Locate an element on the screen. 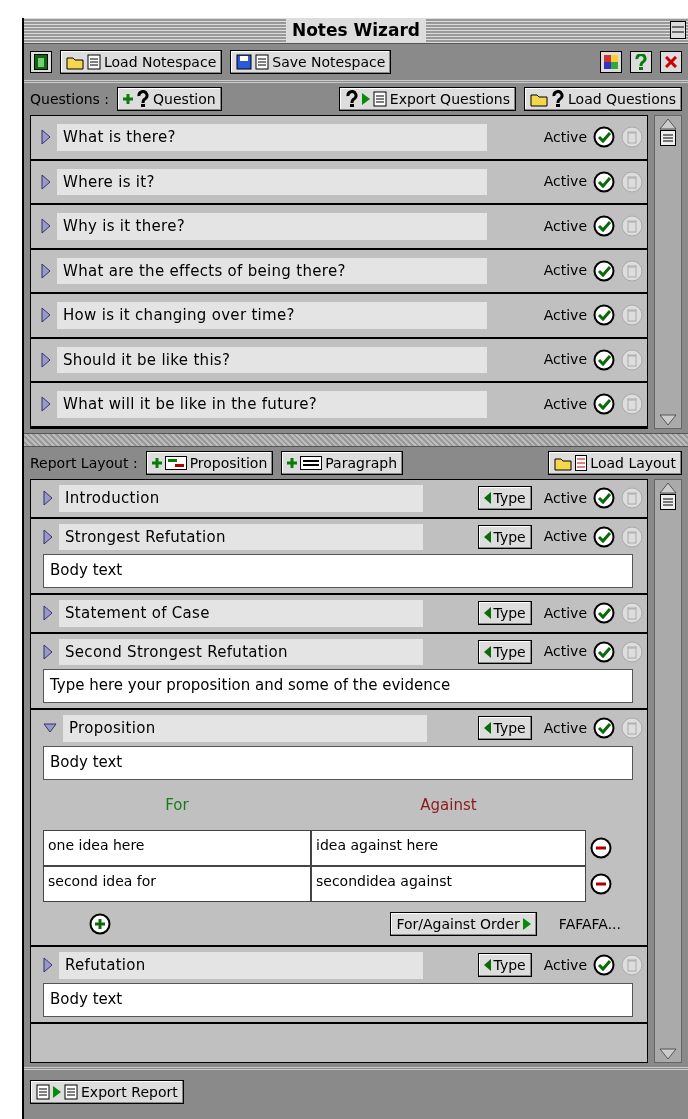 This screenshot has width=688, height=1119. section-title-field: Introduction is located at coordinates (241, 498).